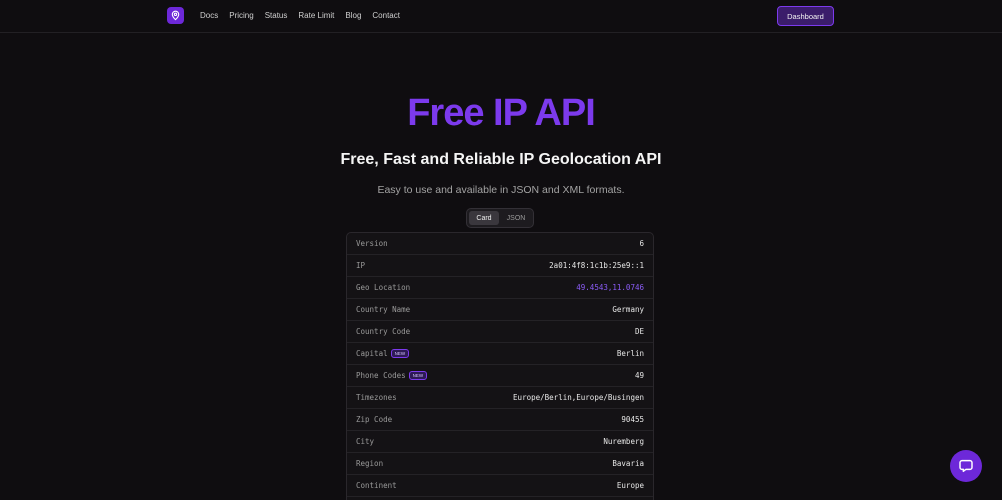 The width and height of the screenshot is (1002, 500). I want to click on row-key: Capital NEW, so click(383, 353).